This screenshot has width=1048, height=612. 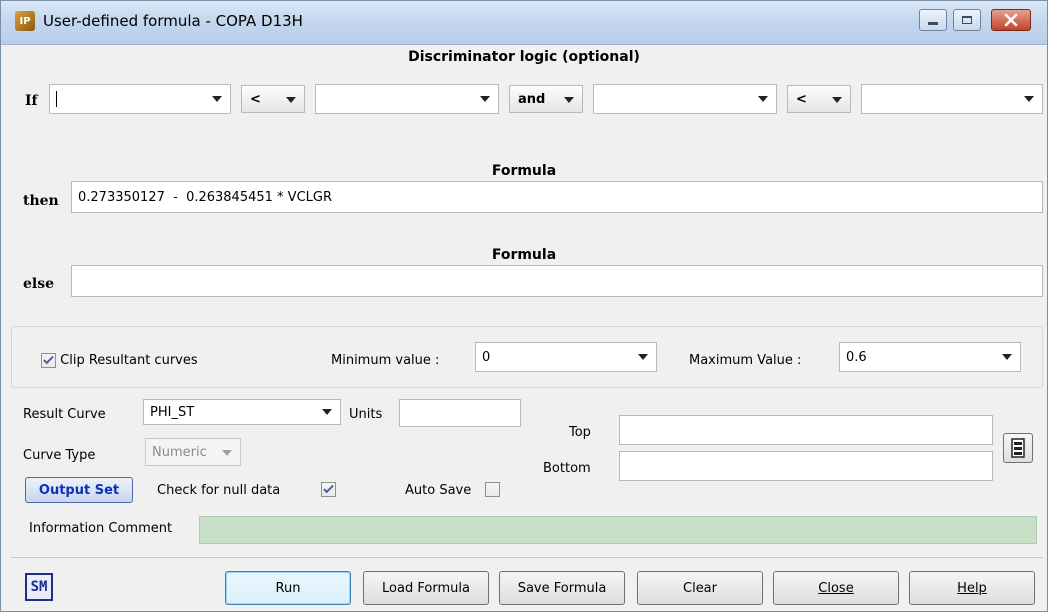 What do you see at coordinates (819, 99) in the screenshot?
I see `operator-2-combo: <` at bounding box center [819, 99].